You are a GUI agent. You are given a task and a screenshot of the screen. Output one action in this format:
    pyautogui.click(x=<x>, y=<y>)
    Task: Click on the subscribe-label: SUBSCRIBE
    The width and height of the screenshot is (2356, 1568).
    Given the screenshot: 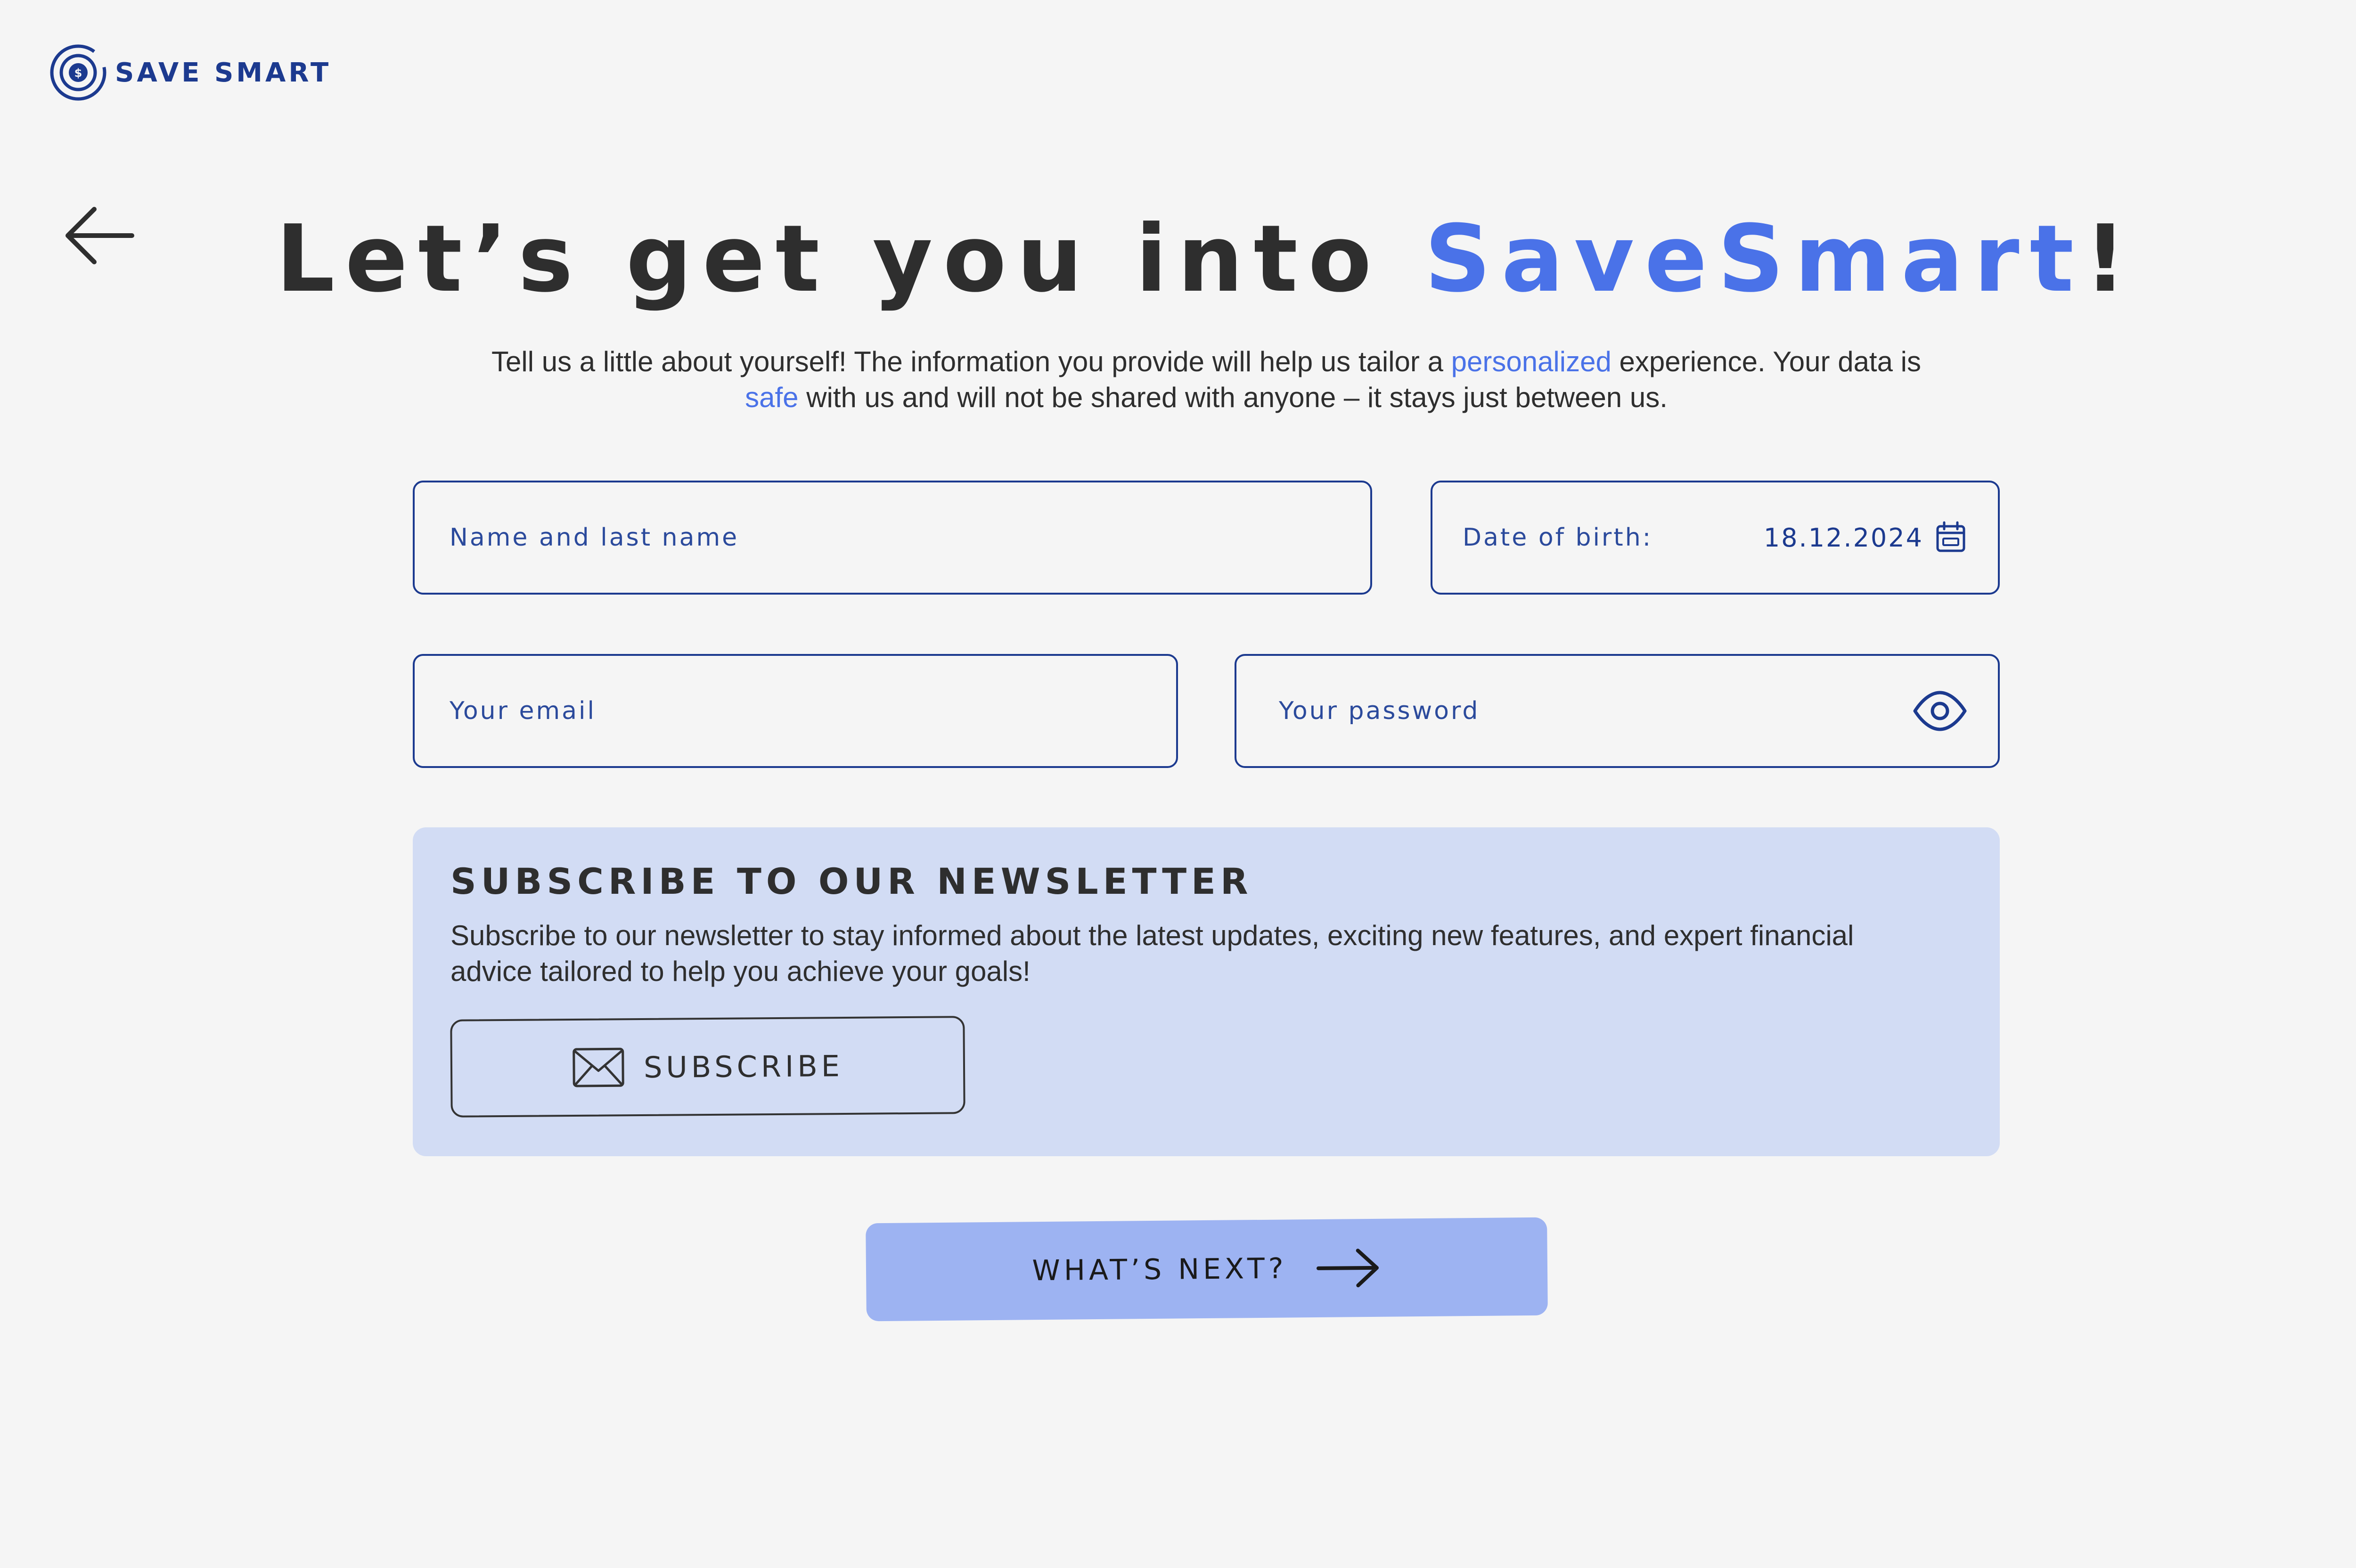 What is the action you would take?
    pyautogui.click(x=743, y=1066)
    